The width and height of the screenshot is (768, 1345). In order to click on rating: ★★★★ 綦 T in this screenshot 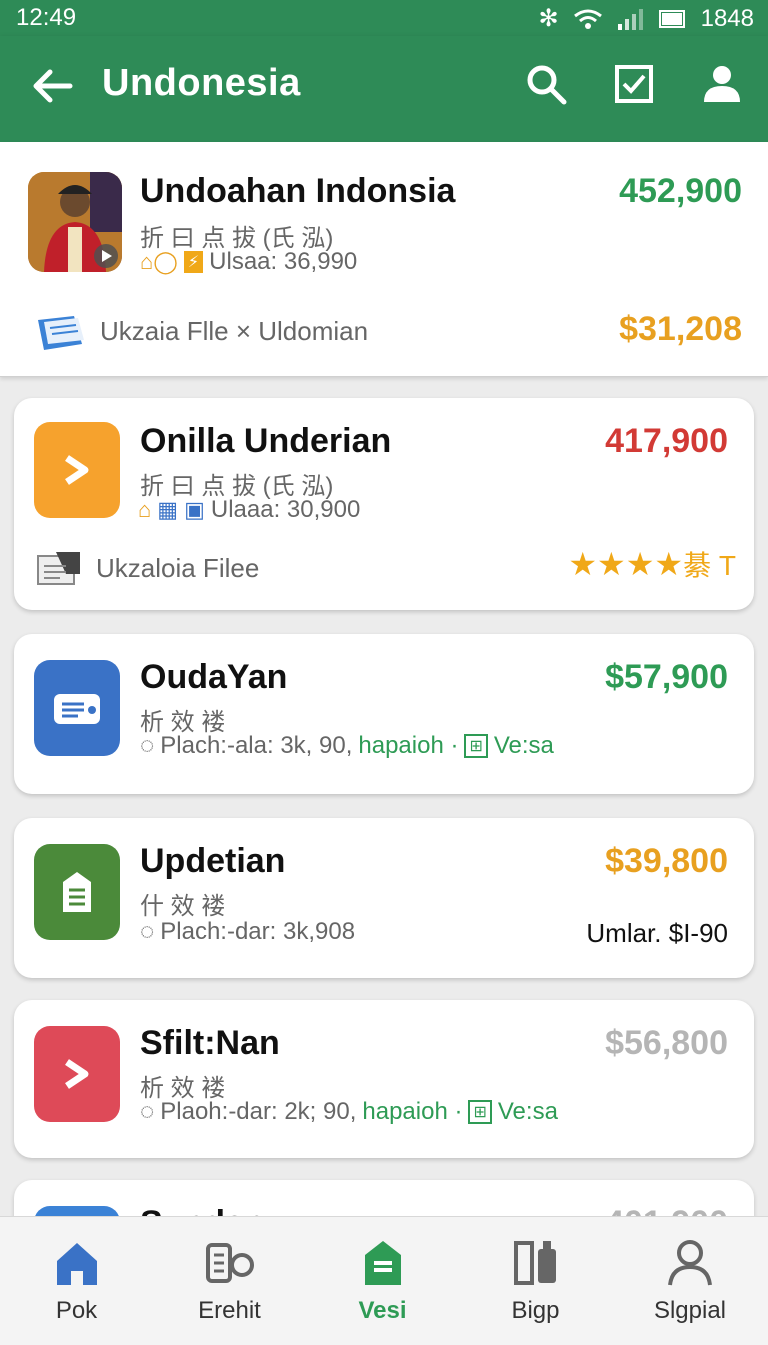, I will do `click(652, 564)`.